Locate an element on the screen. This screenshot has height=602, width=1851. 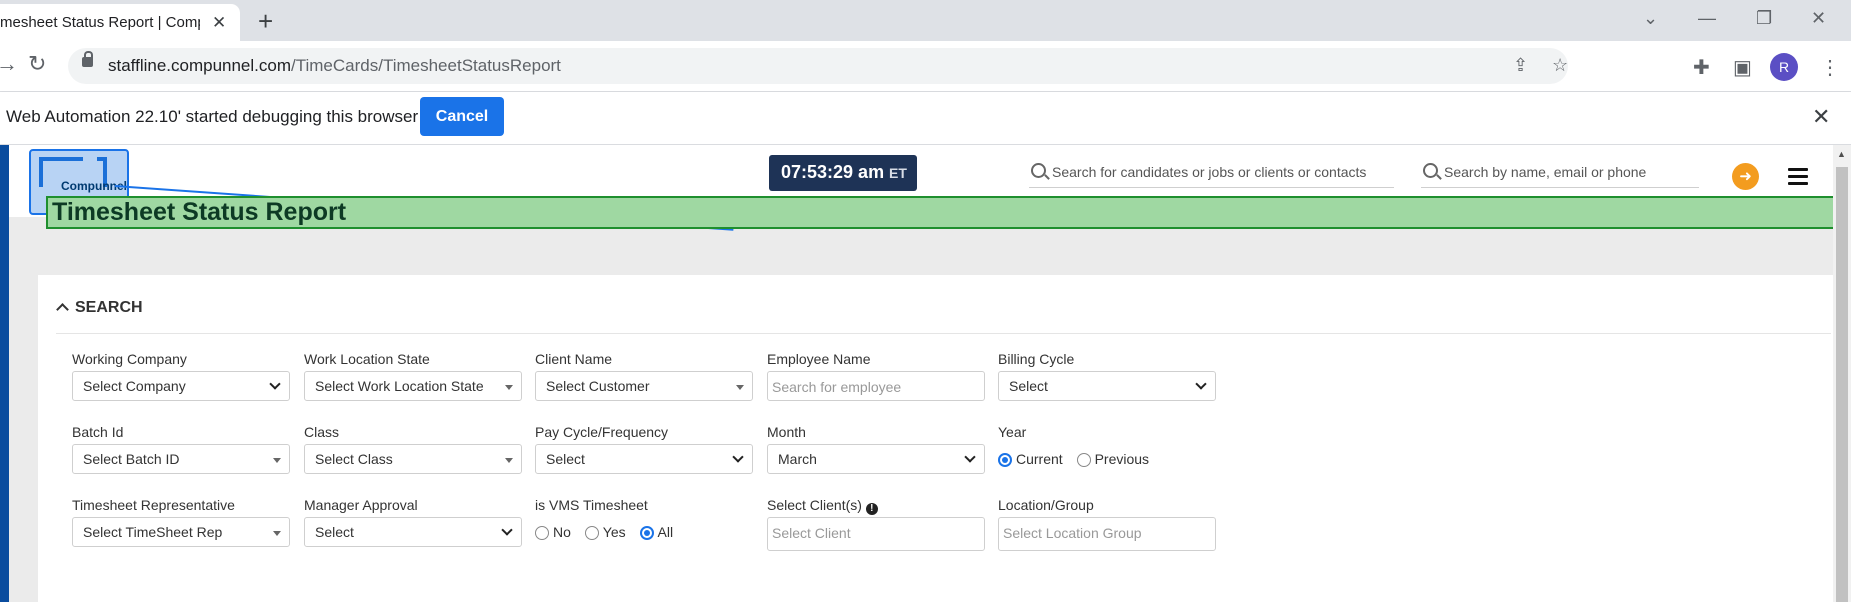
is-vms-label: is VMS Timesheet is located at coordinates (591, 505).